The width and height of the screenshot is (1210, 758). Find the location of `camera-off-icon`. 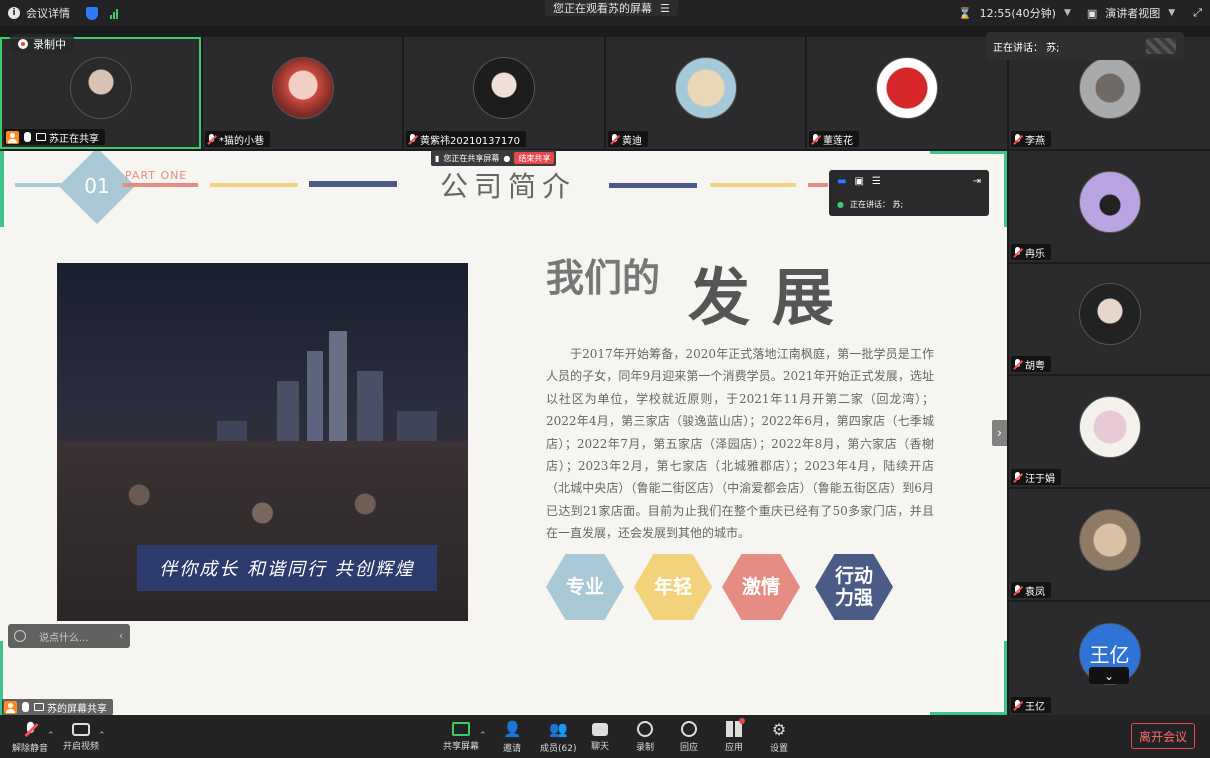

camera-off-icon is located at coordinates (81, 729).